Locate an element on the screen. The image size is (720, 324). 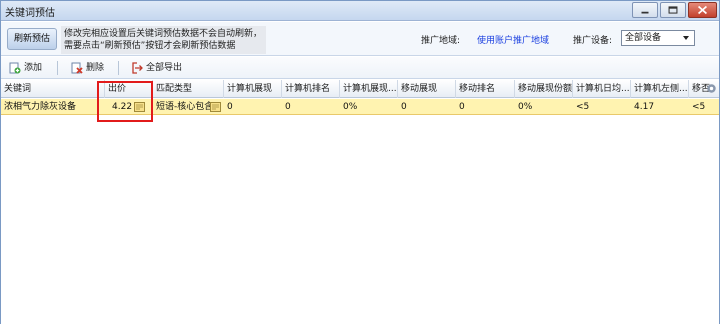
maximize-icon is located at coordinates (673, 10).